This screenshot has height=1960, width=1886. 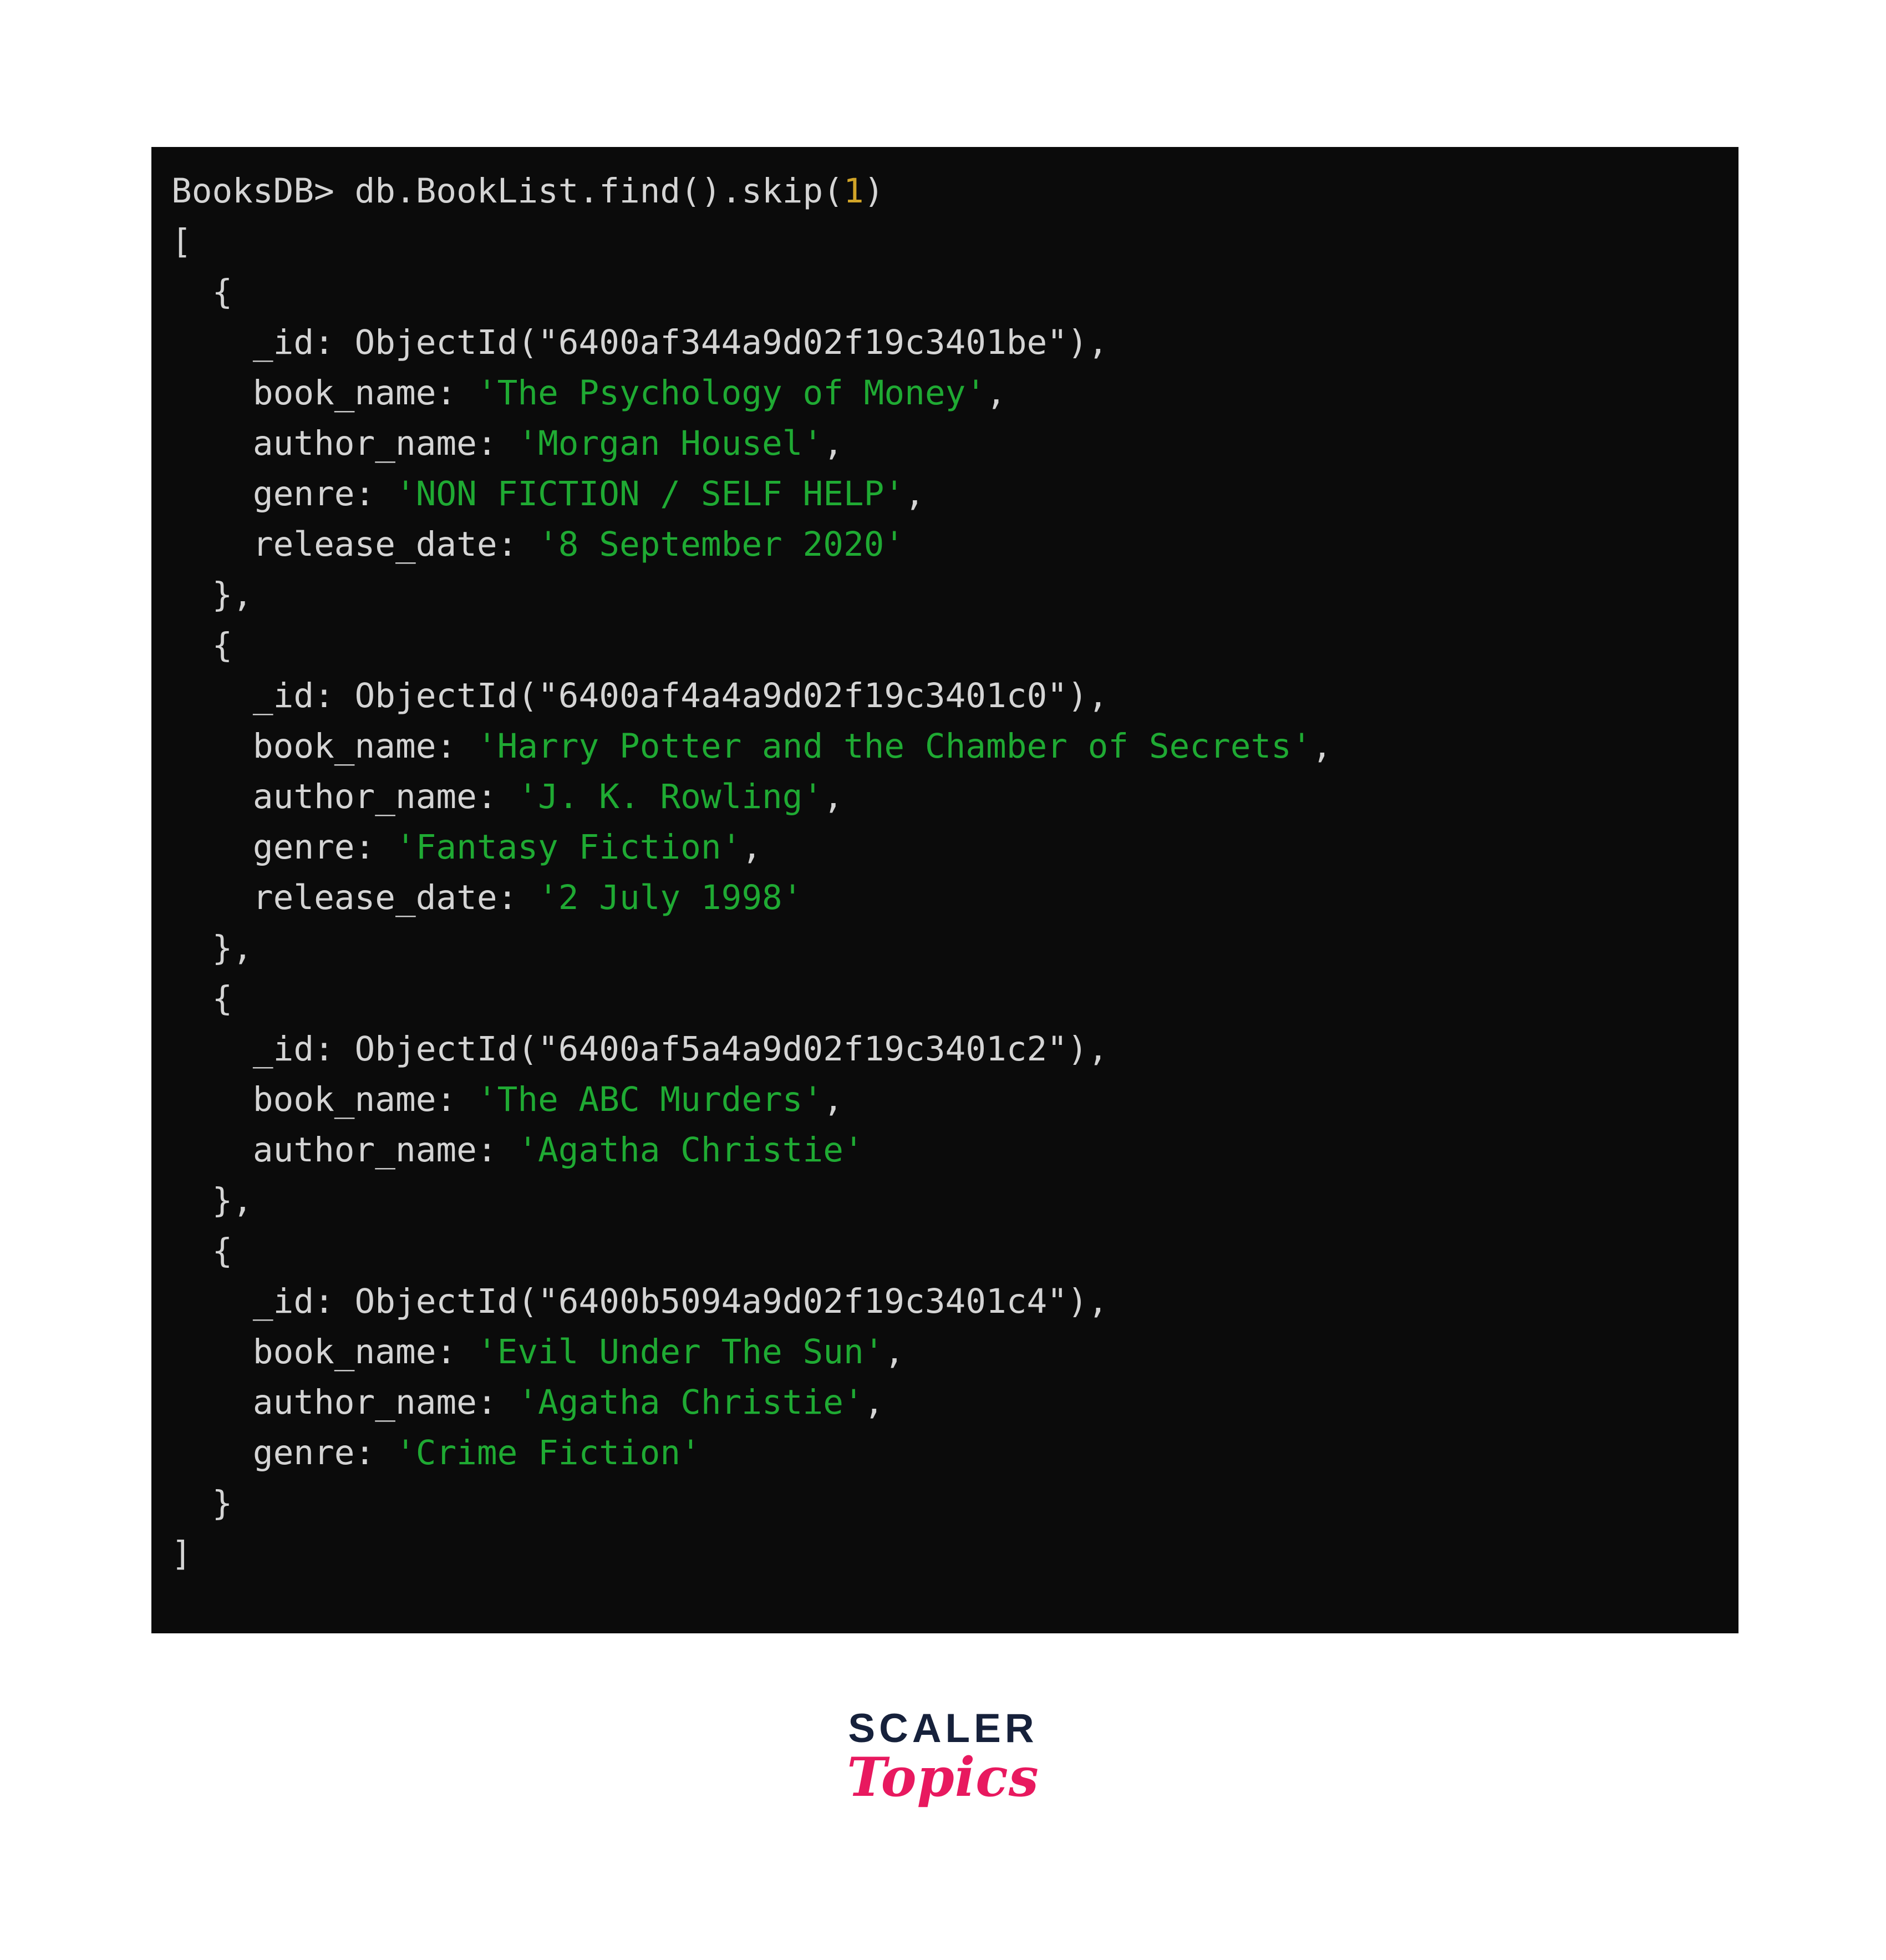 What do you see at coordinates (181, 1553) in the screenshot?
I see `token-plain: ]` at bounding box center [181, 1553].